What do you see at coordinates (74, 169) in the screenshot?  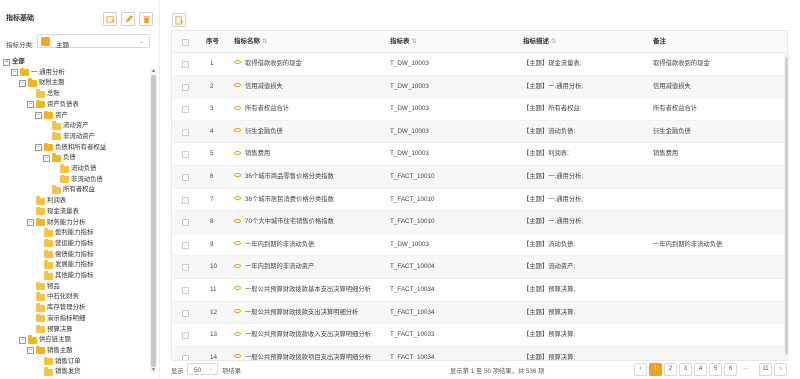 I see `tree-node: 流动负债` at bounding box center [74, 169].